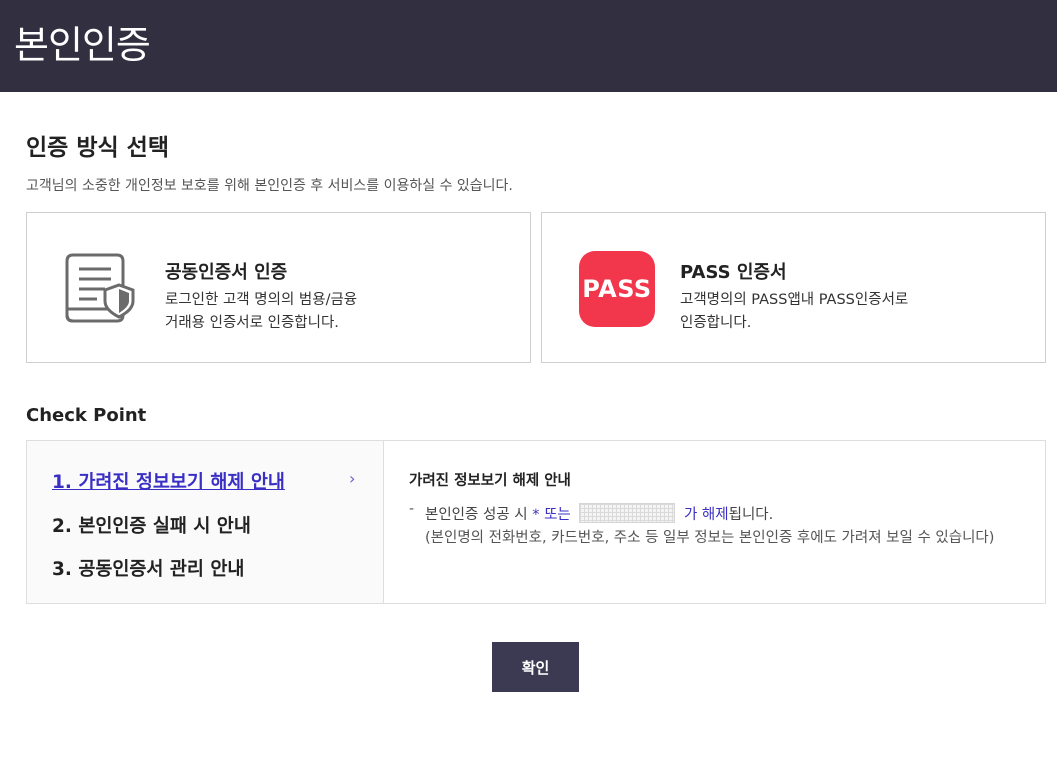 The height and width of the screenshot is (758, 1057). What do you see at coordinates (528, 46) in the screenshot?
I see `page-header: 본인인증` at bounding box center [528, 46].